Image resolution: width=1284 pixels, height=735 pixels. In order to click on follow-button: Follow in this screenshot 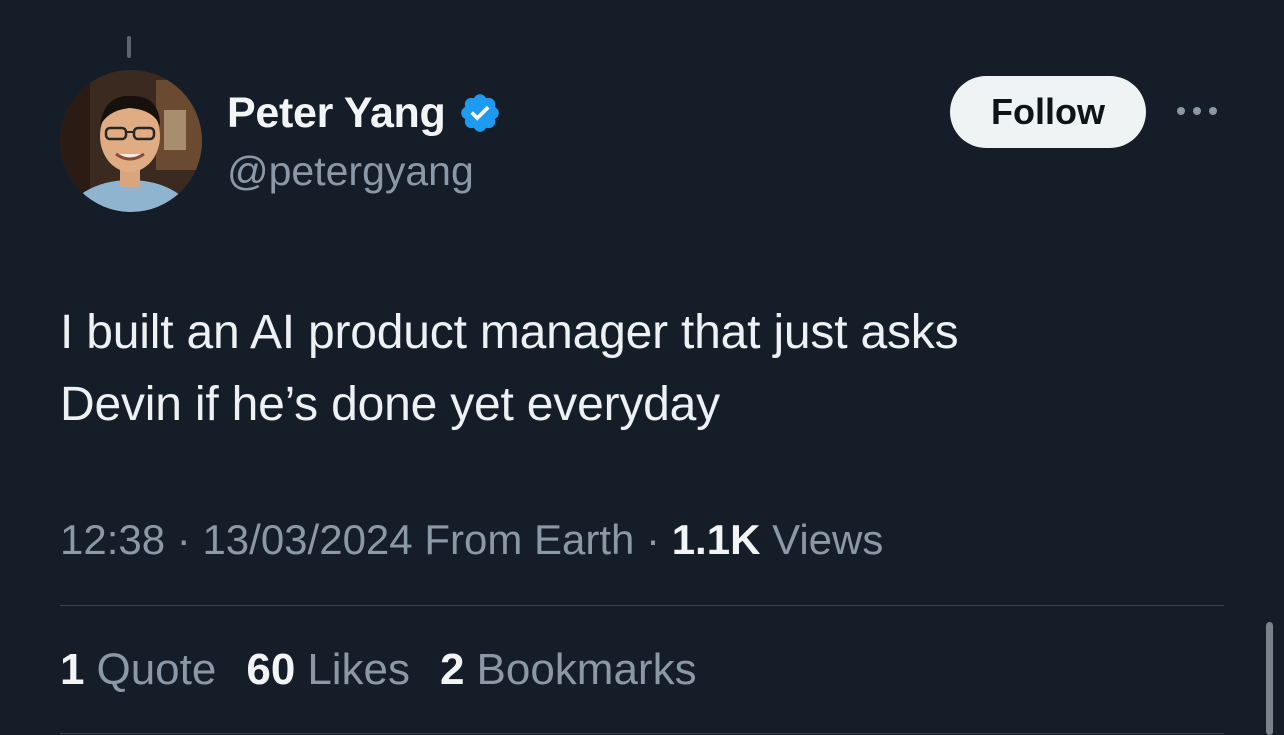, I will do `click(1048, 112)`.